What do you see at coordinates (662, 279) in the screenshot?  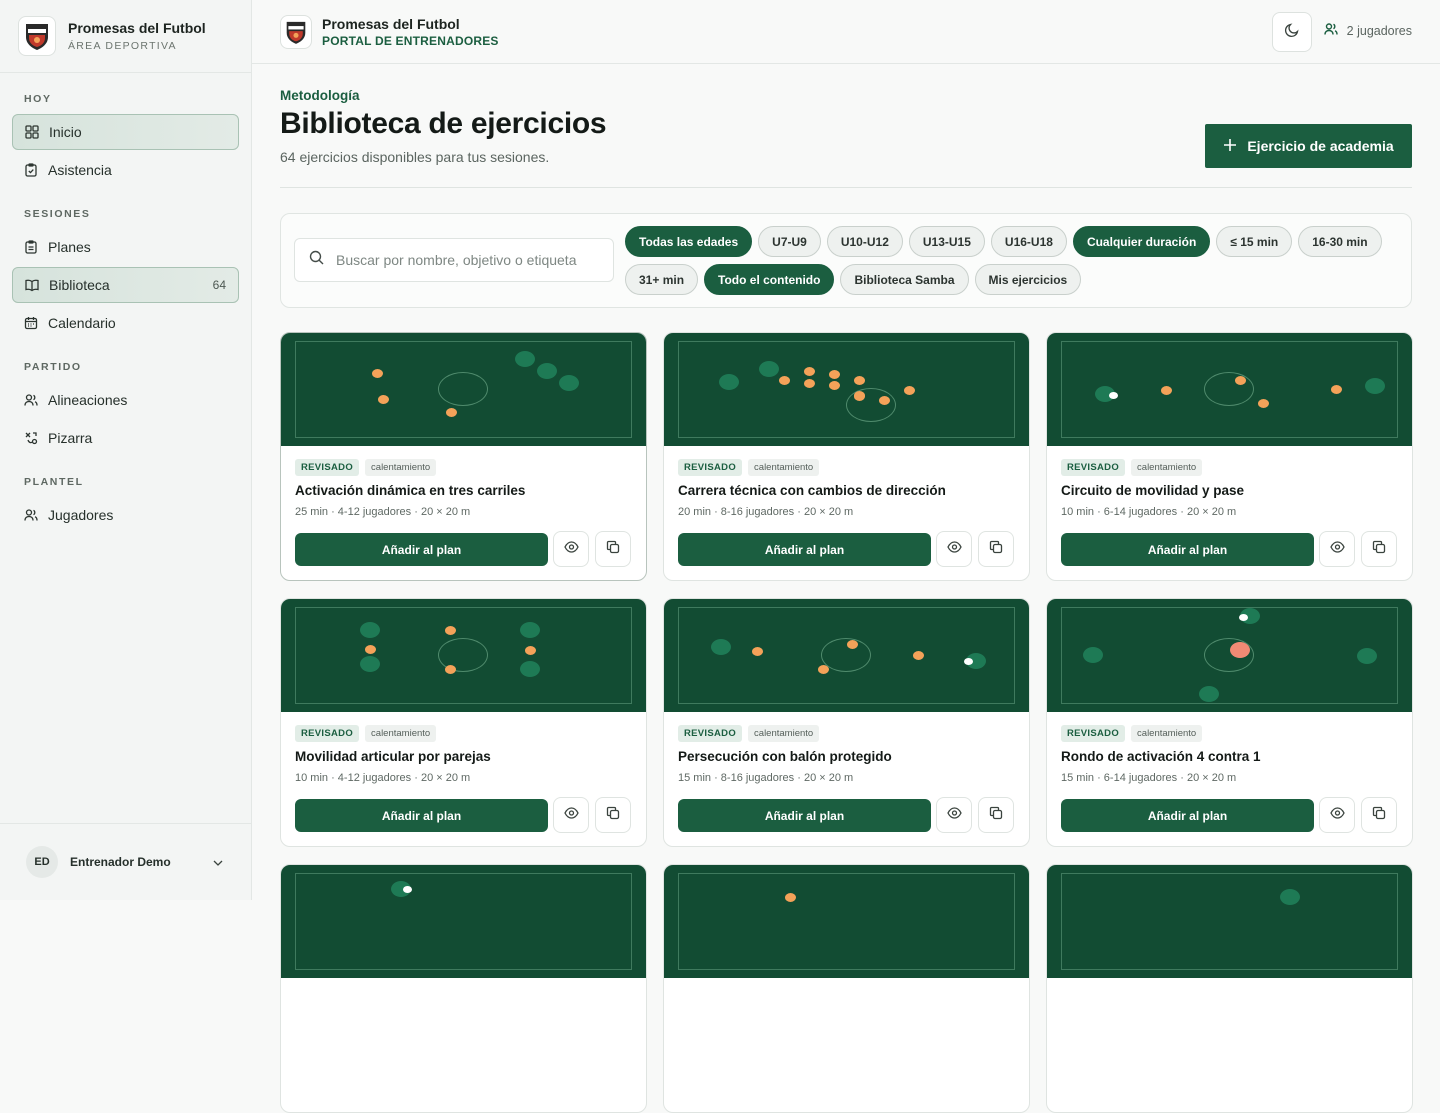 I see `chip-31-plus-min: 31+ min` at bounding box center [662, 279].